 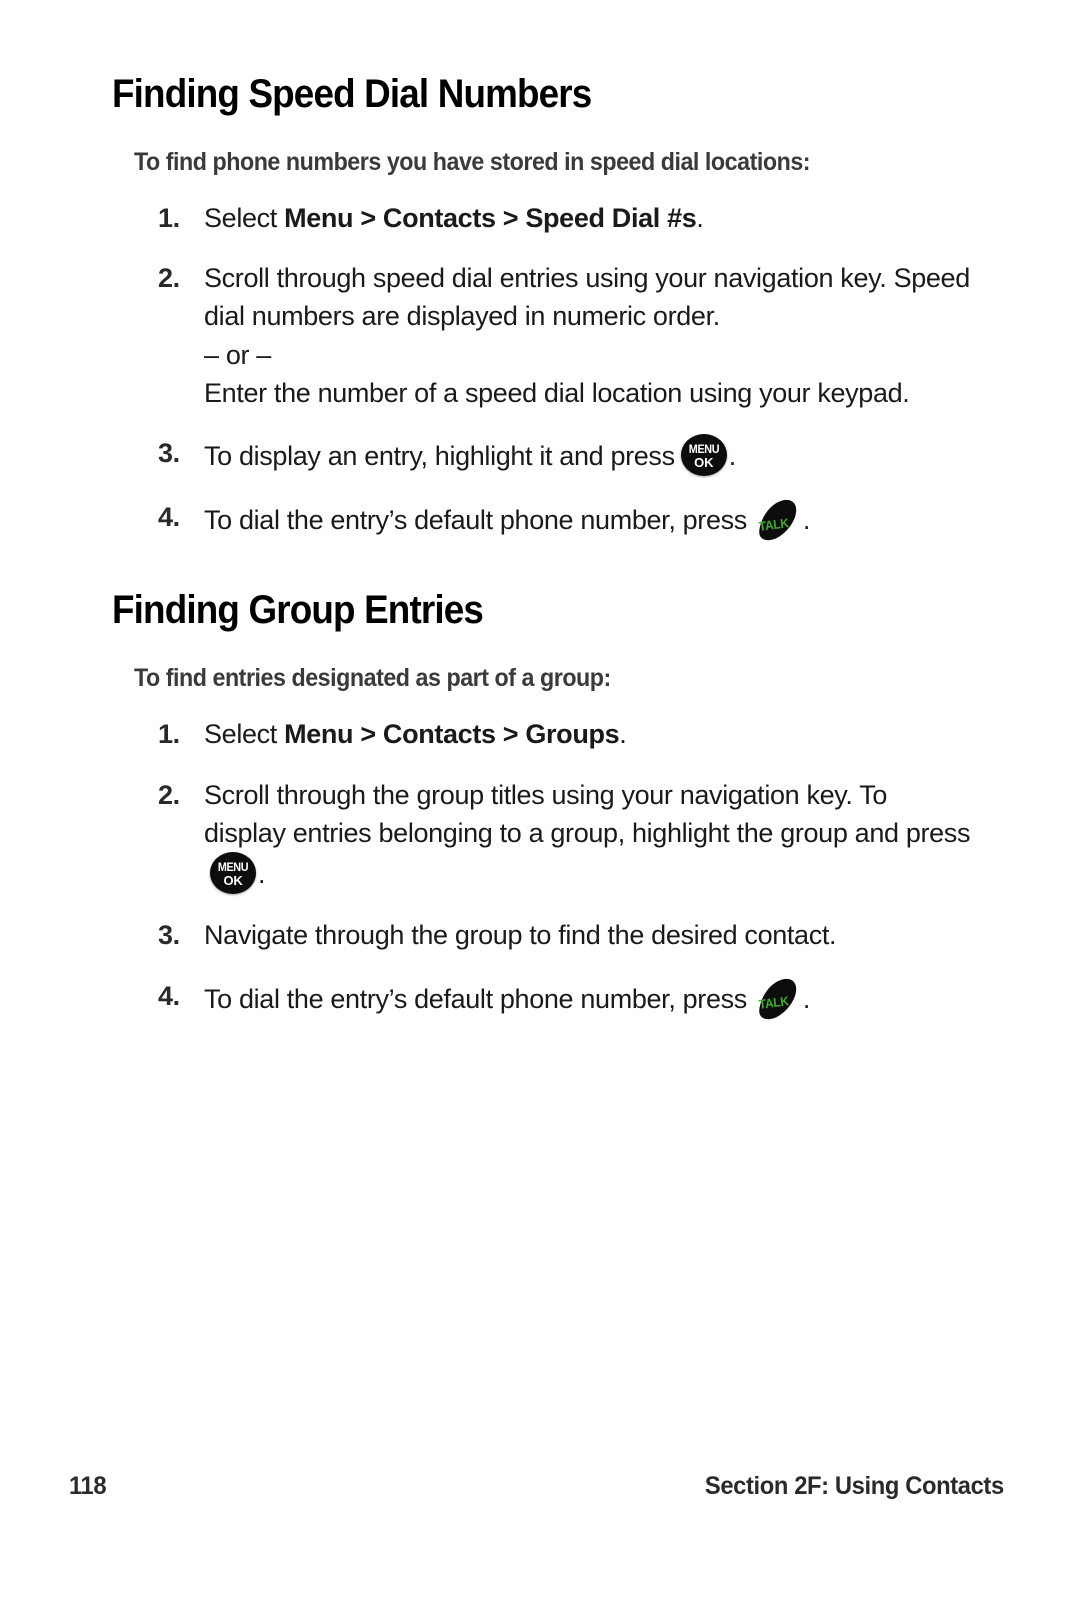 I want to click on step-text: Select Menu > Contacts > Speed Dial #s., so click(x=588, y=218).